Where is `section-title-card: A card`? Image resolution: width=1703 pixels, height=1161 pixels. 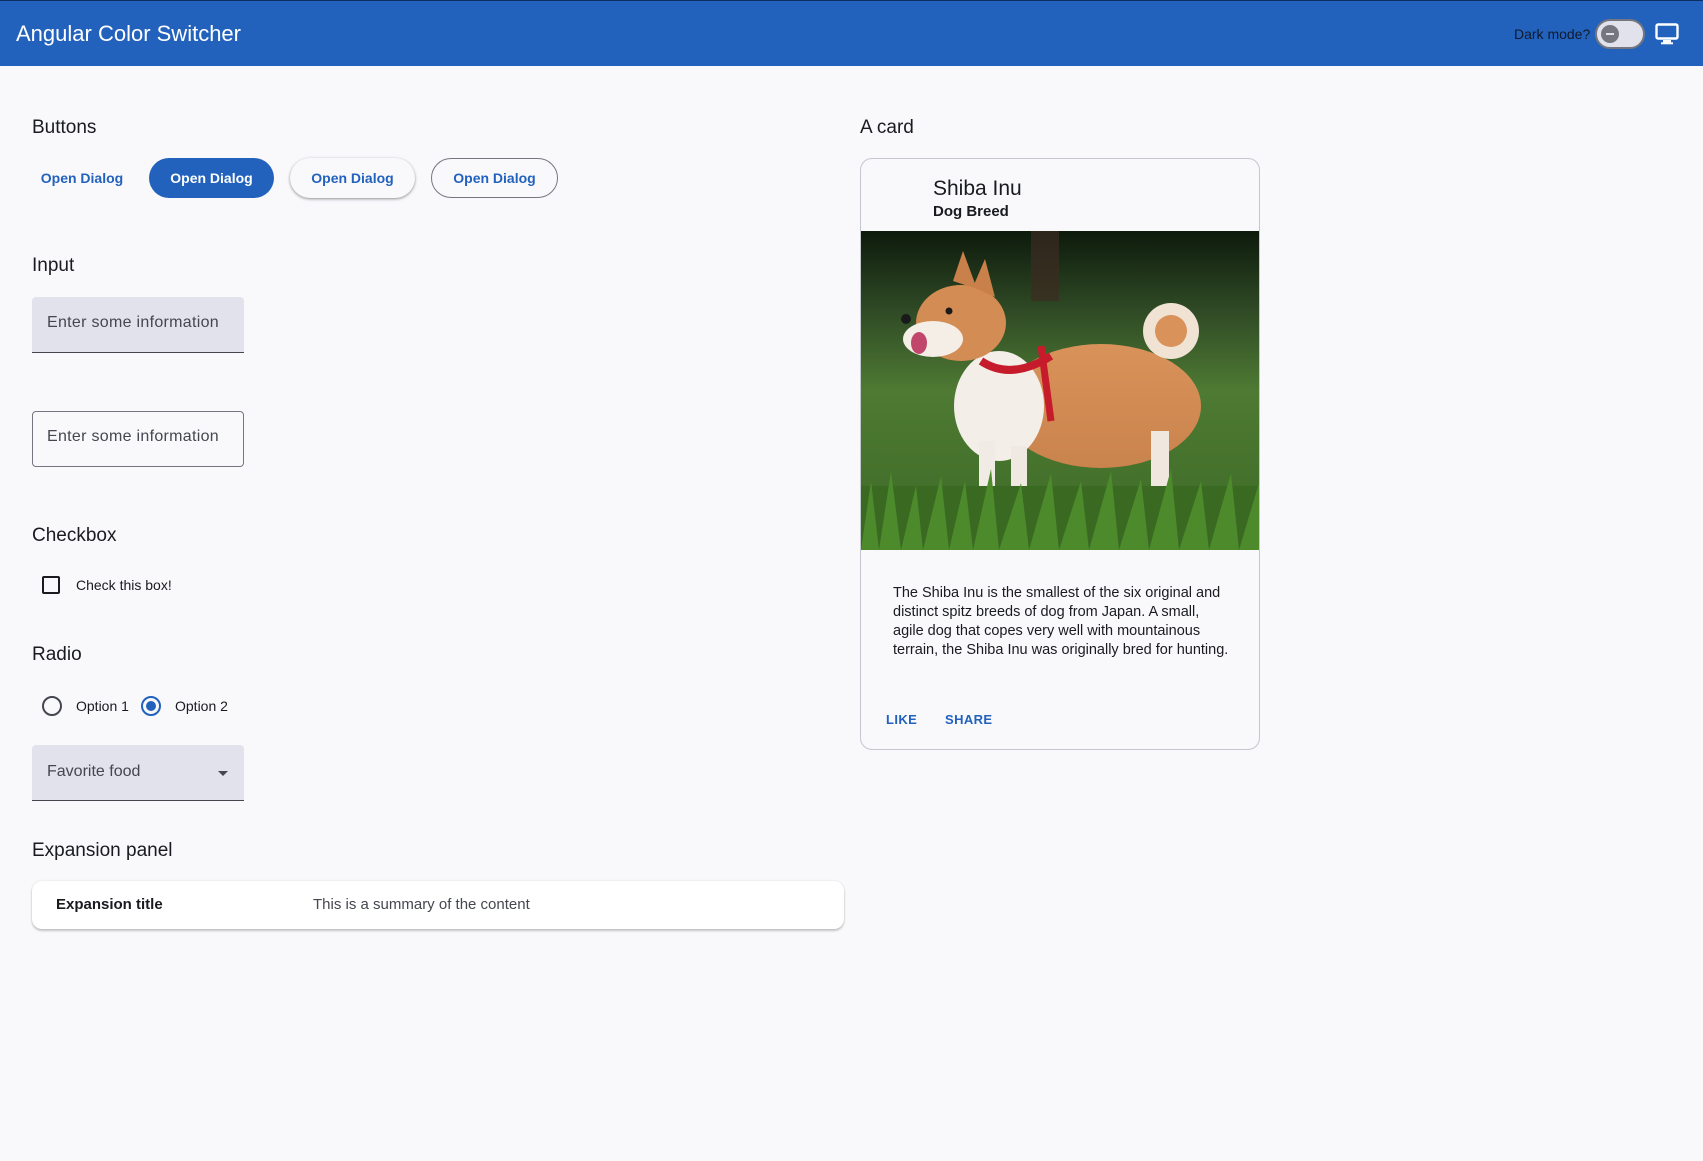 section-title-card: A card is located at coordinates (887, 127).